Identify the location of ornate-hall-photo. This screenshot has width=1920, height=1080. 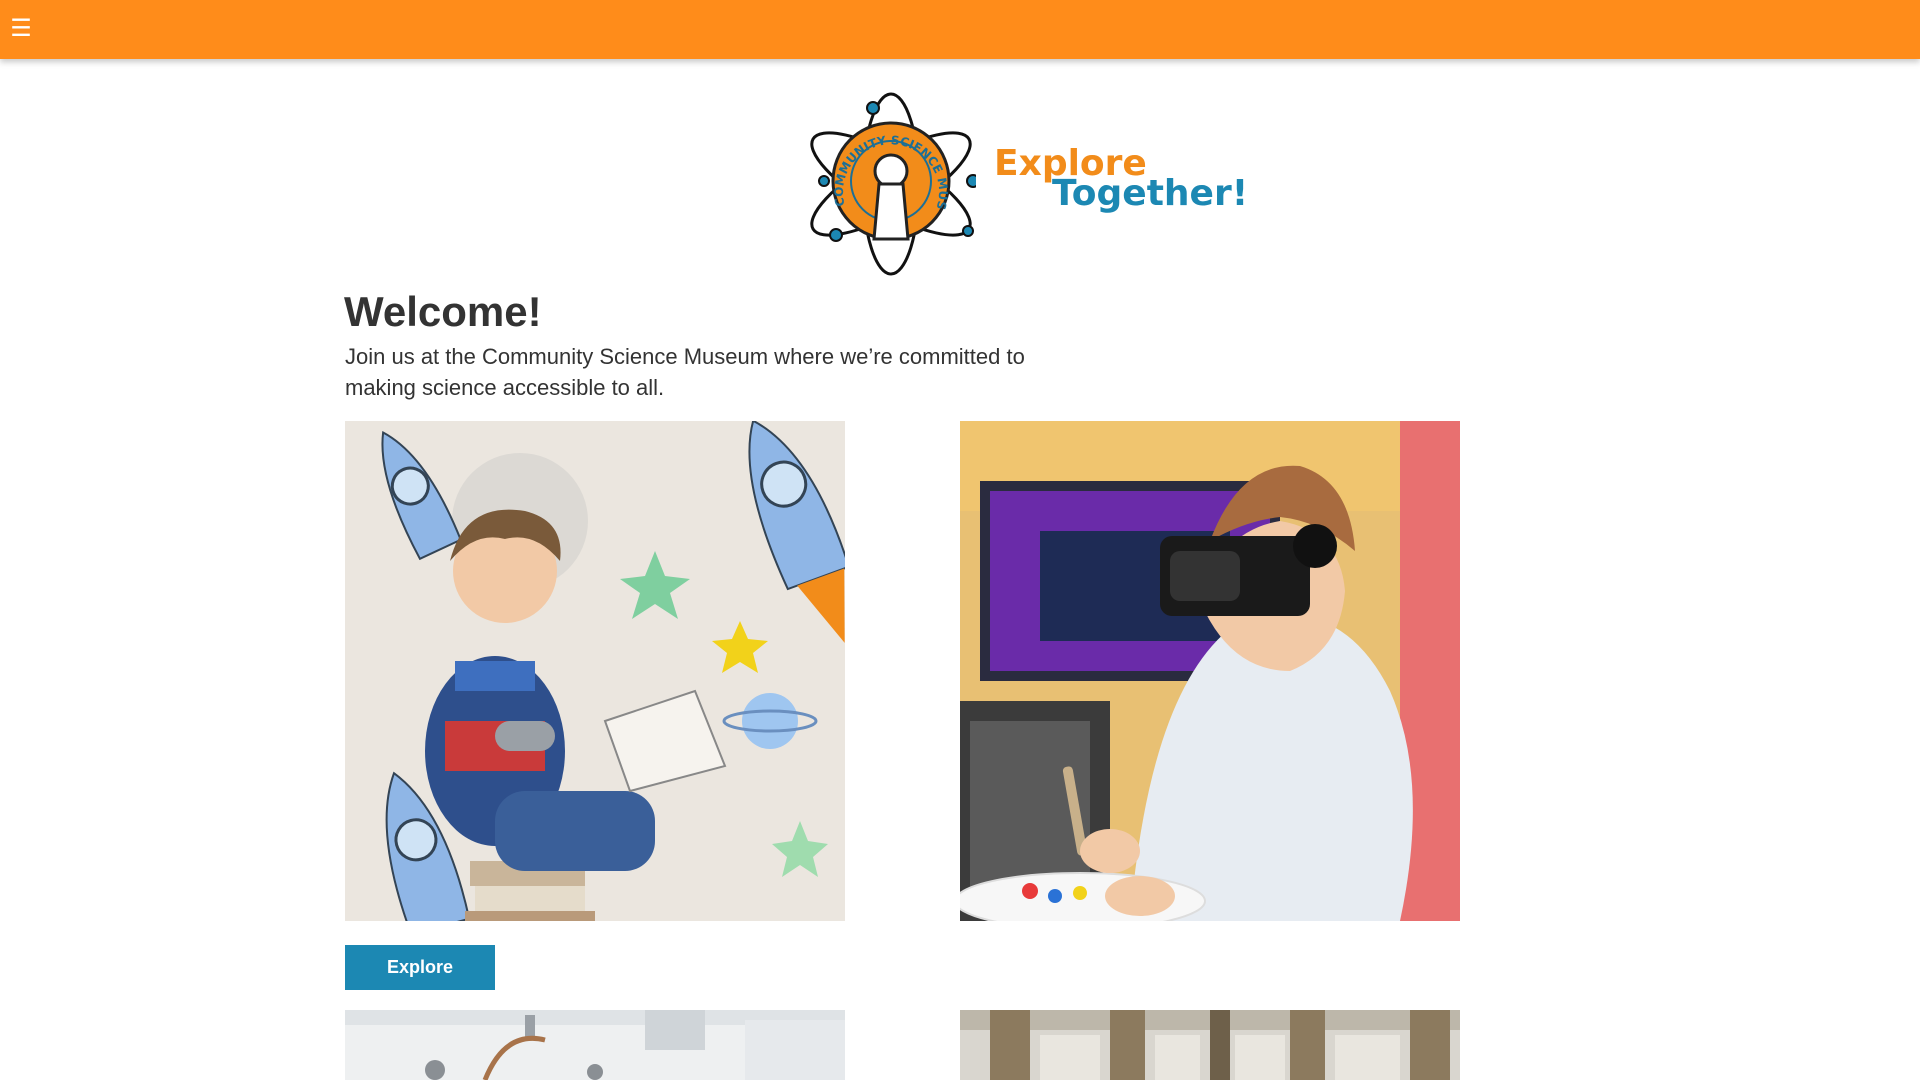
(1210, 1045).